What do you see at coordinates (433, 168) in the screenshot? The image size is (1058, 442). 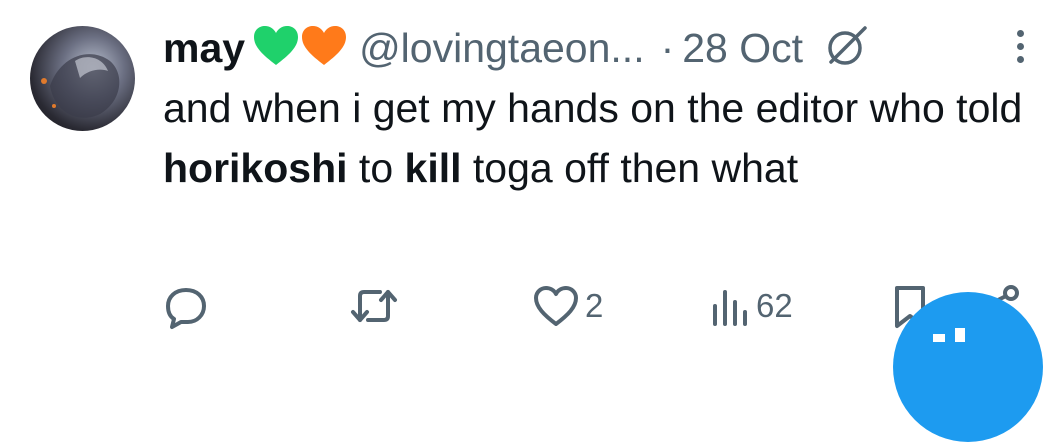 I see `tweet-text-bold: kill` at bounding box center [433, 168].